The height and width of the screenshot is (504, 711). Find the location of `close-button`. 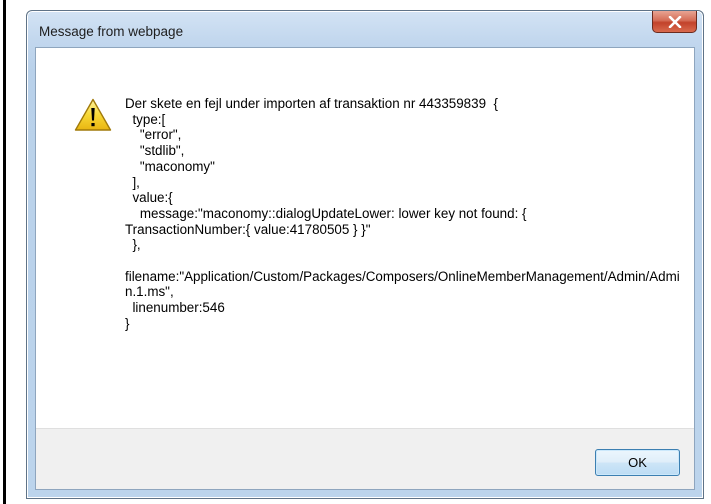

close-button is located at coordinates (674, 22).